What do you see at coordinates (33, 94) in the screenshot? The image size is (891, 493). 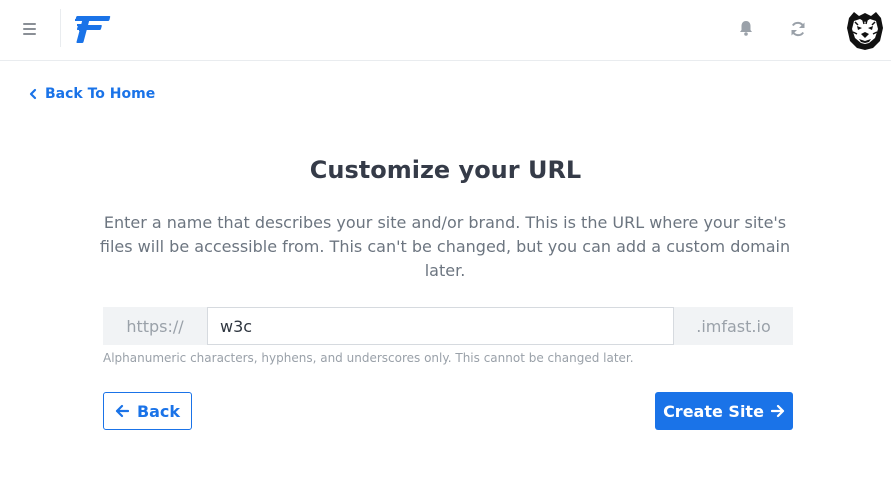 I see `chevron-left-icon` at bounding box center [33, 94].